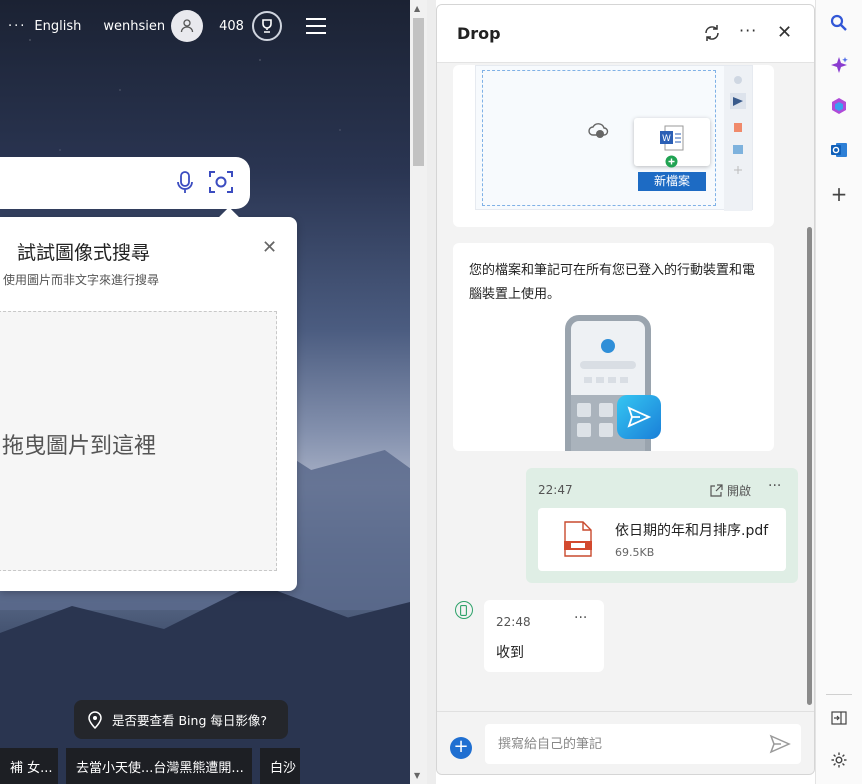 The width and height of the screenshot is (862, 784). What do you see at coordinates (167, 26) in the screenshot?
I see `bing-topbar: ··· English wenhsien 408` at bounding box center [167, 26].